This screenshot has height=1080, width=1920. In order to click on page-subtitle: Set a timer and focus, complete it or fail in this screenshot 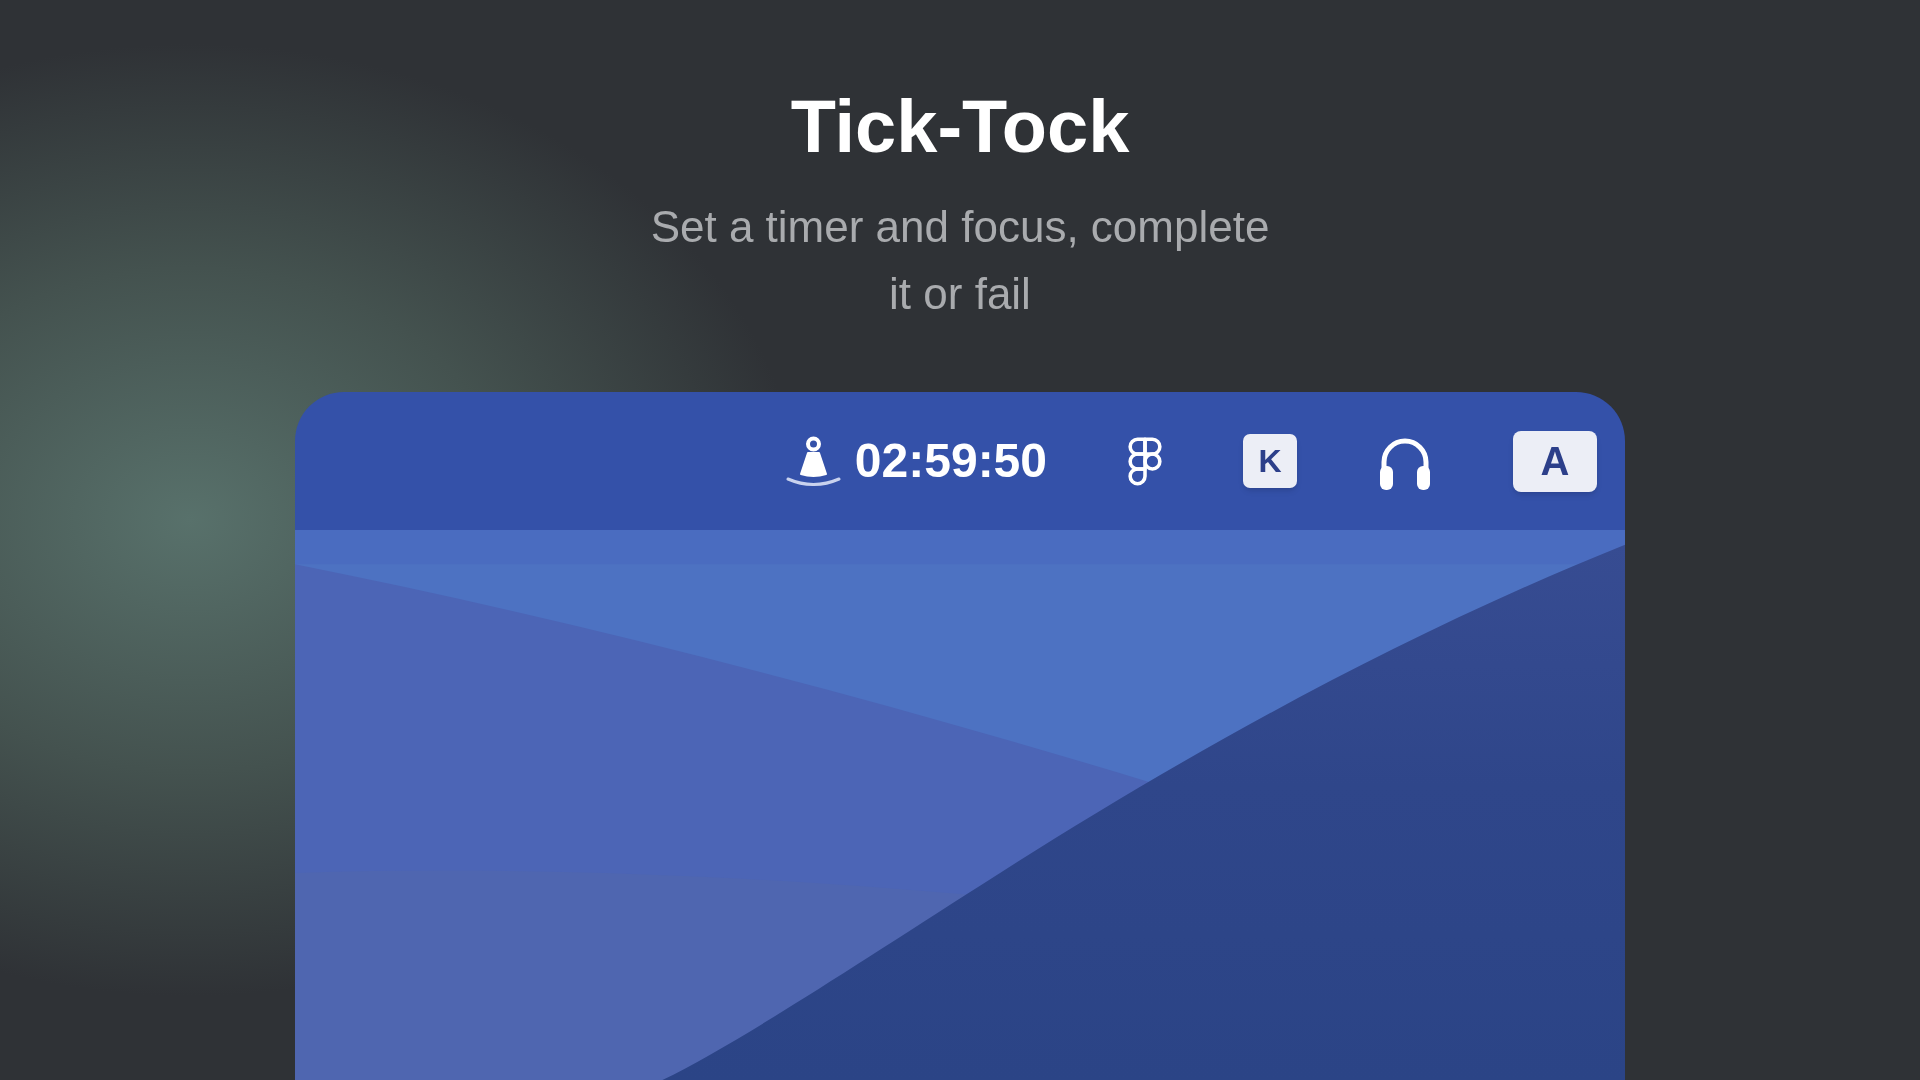, I will do `click(960, 261)`.